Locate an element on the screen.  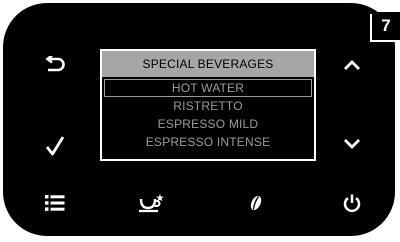
confirm-button is located at coordinates (55, 146).